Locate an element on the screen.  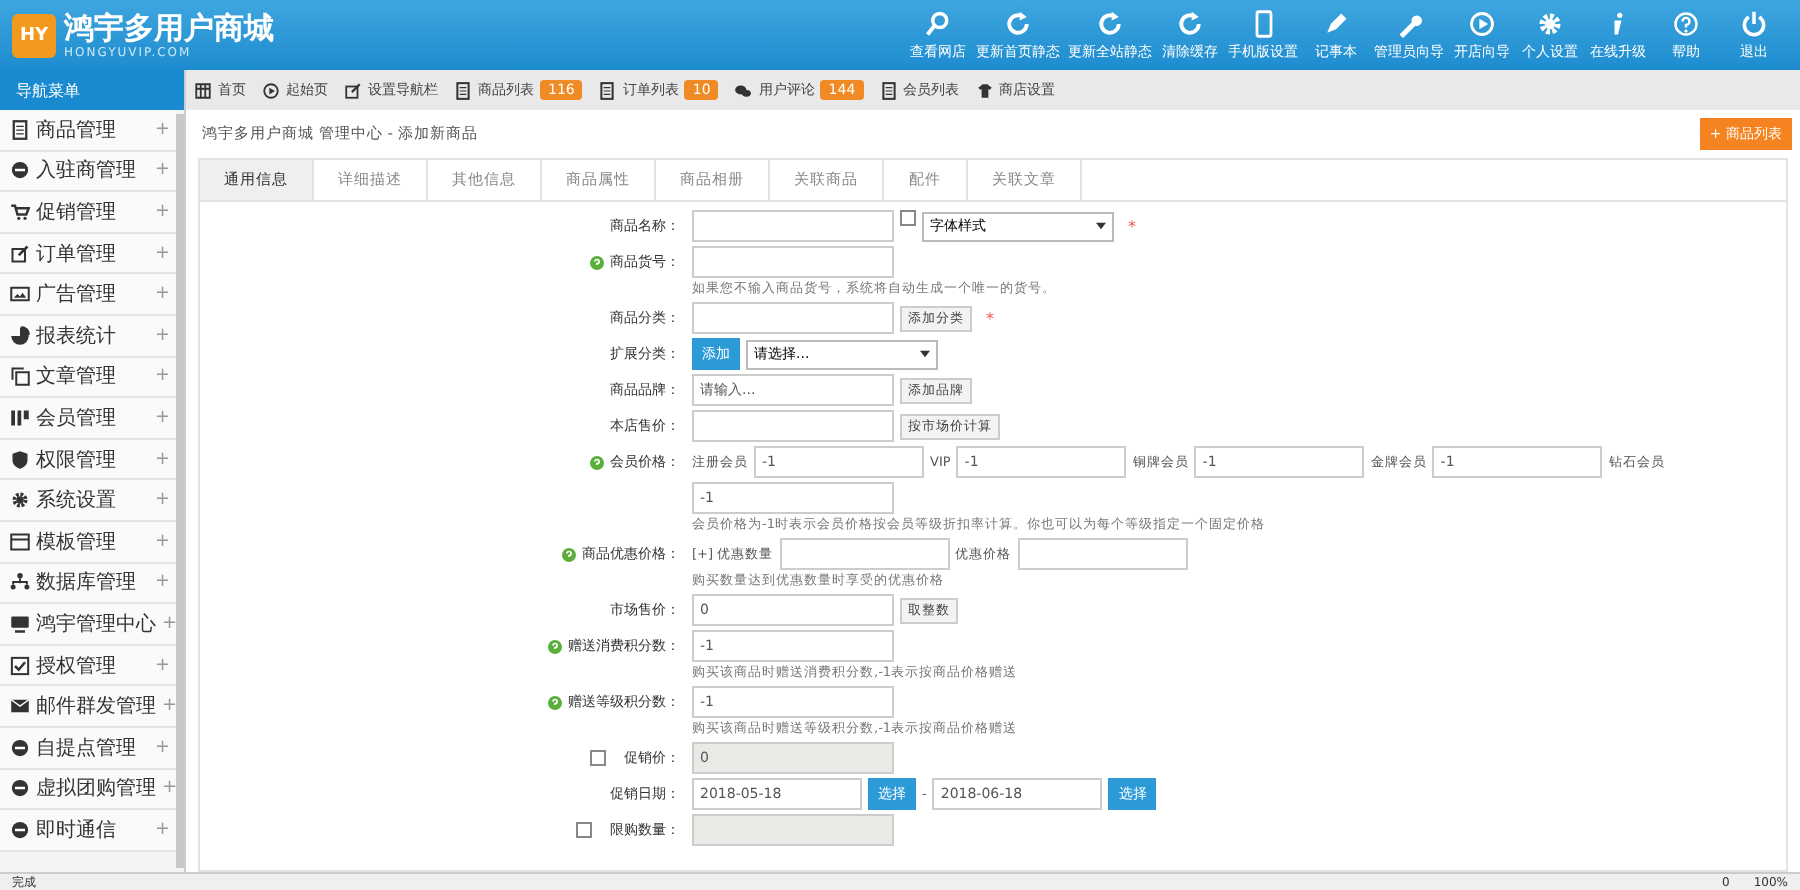
pen-icon is located at coordinates (1336, 23).